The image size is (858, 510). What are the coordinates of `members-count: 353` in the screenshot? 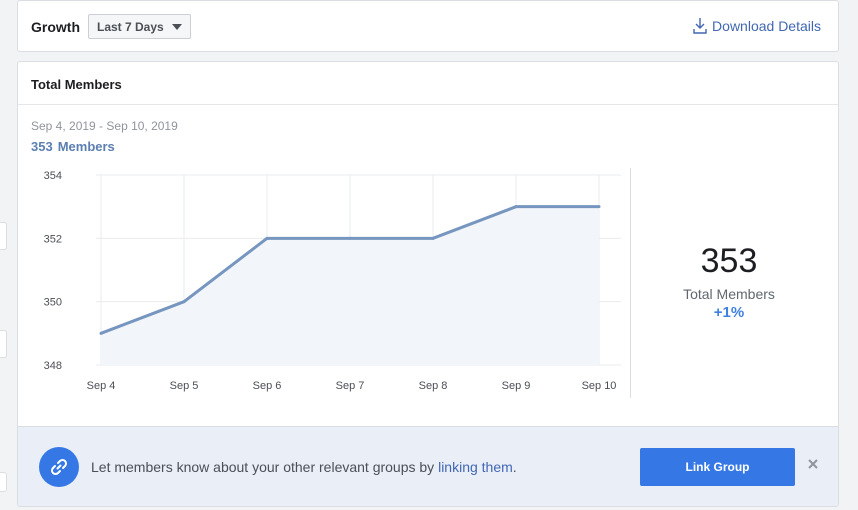 It's located at (42, 146).